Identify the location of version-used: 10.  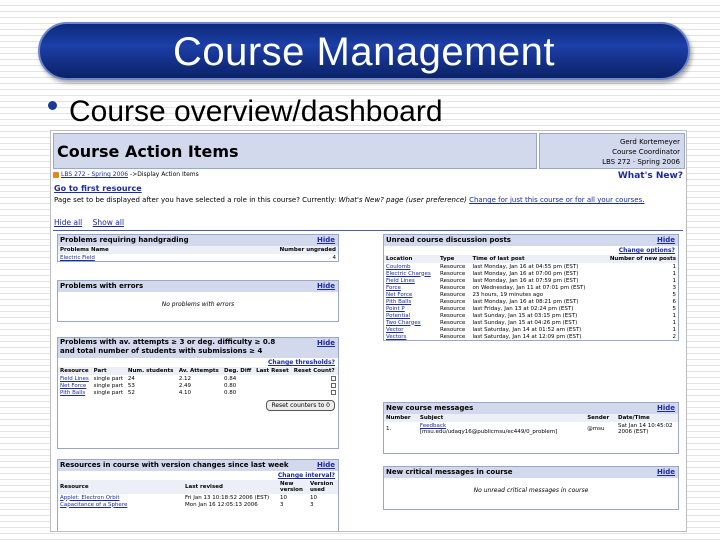
(313, 497).